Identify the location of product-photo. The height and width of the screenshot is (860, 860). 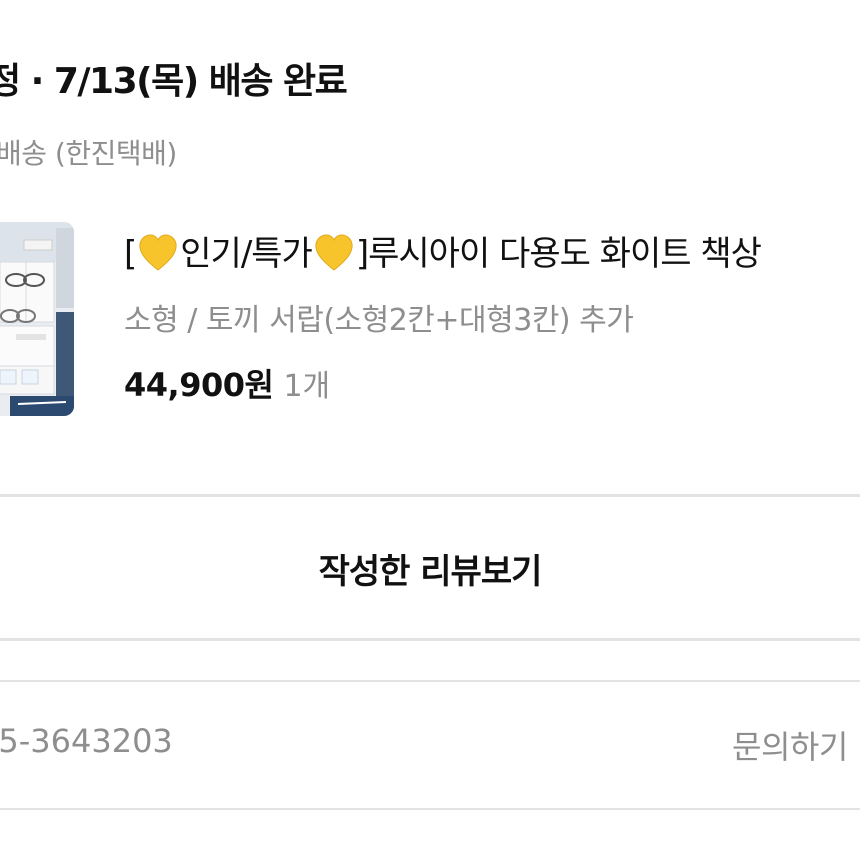
(37, 319).